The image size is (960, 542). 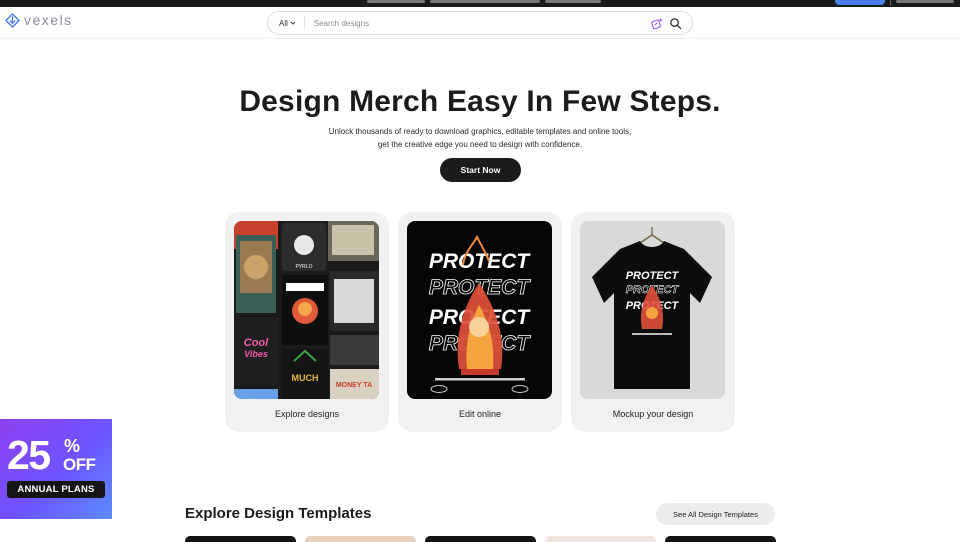 What do you see at coordinates (56, 489) in the screenshot?
I see `promo-plans-label: ANNUAL PLANS` at bounding box center [56, 489].